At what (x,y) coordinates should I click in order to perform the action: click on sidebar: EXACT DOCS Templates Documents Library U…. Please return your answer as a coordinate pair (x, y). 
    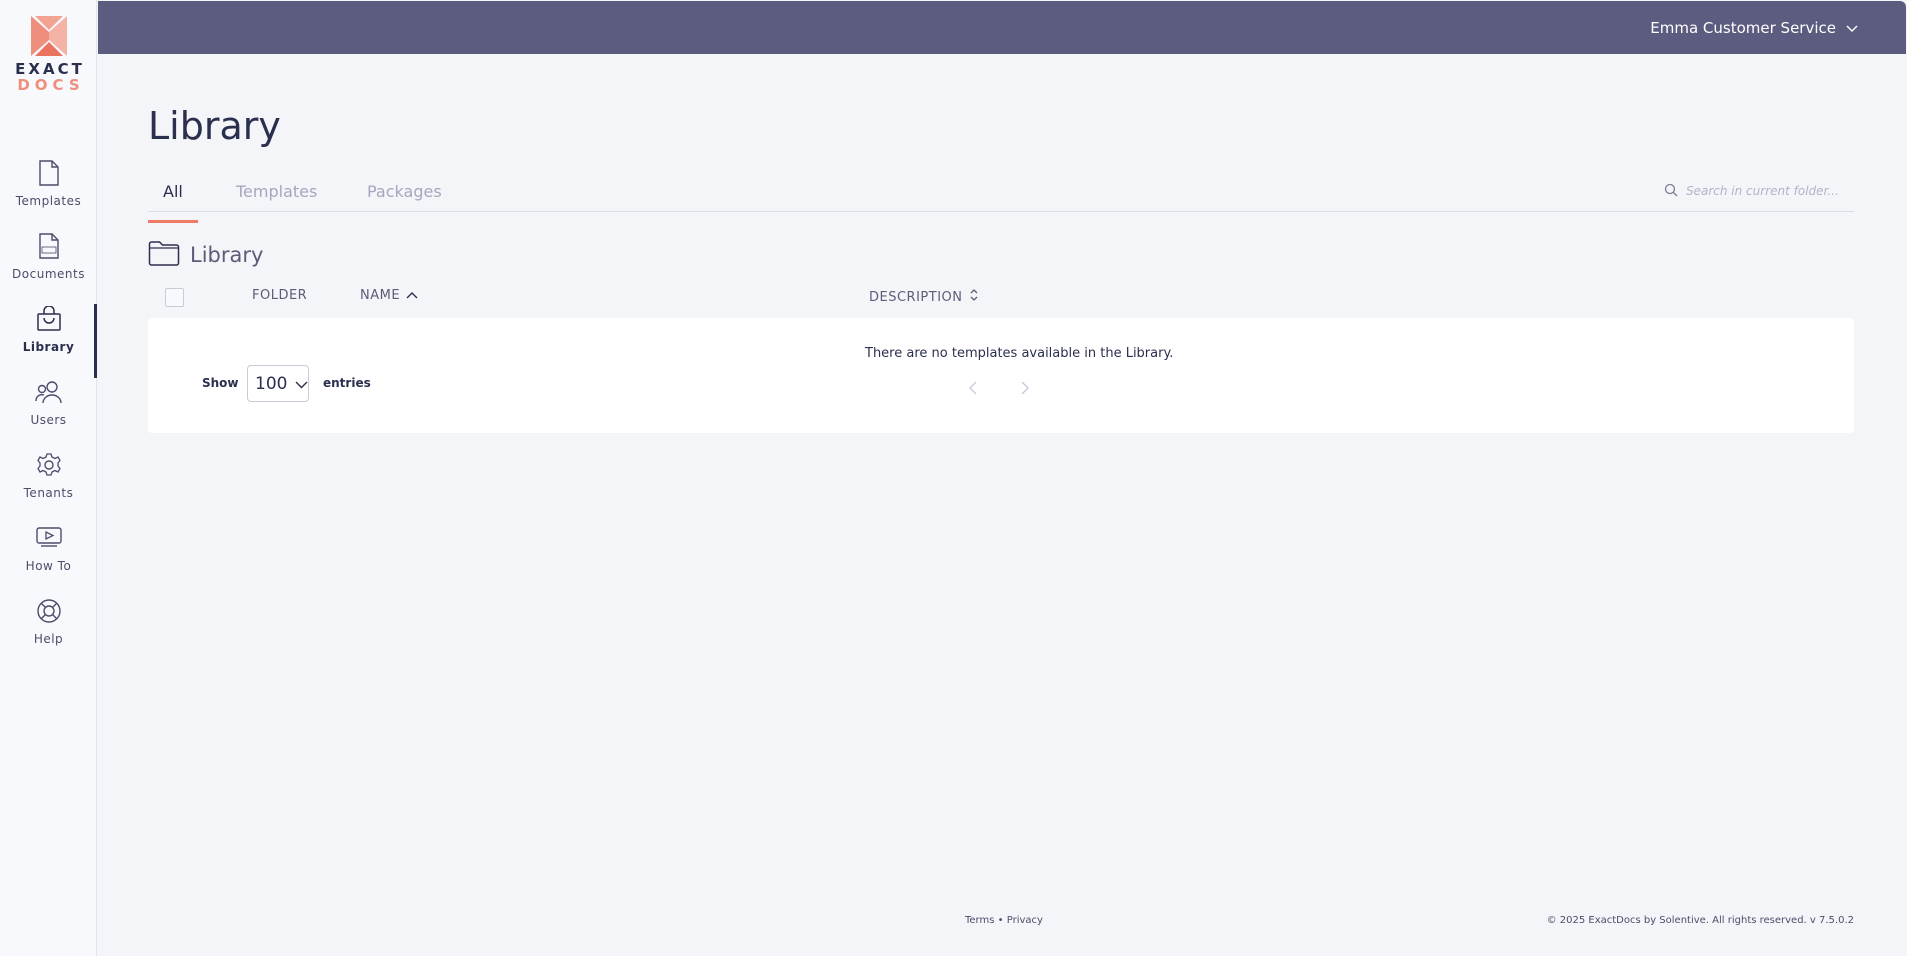
    Looking at the image, I should click on (48, 478).